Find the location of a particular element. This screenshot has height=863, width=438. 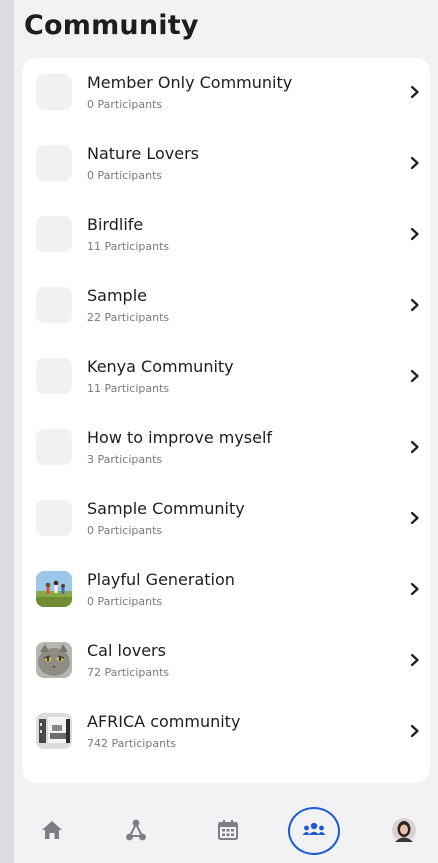

background-edge is located at coordinates (7, 431).